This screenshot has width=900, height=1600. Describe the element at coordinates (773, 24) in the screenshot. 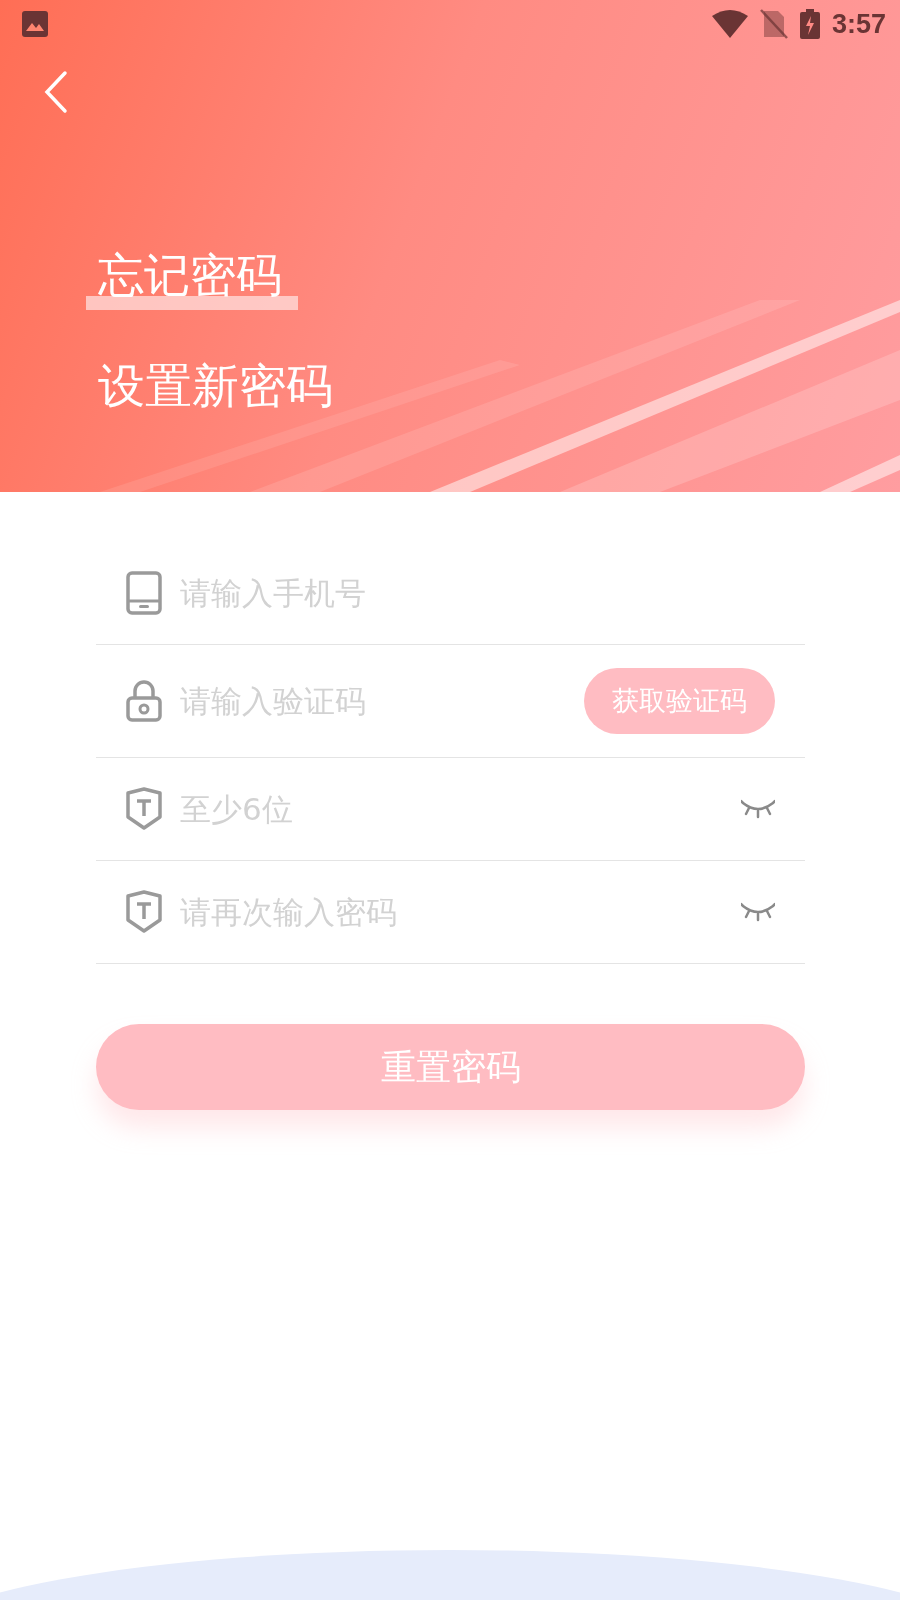

I see `no-sim-icon` at that location.